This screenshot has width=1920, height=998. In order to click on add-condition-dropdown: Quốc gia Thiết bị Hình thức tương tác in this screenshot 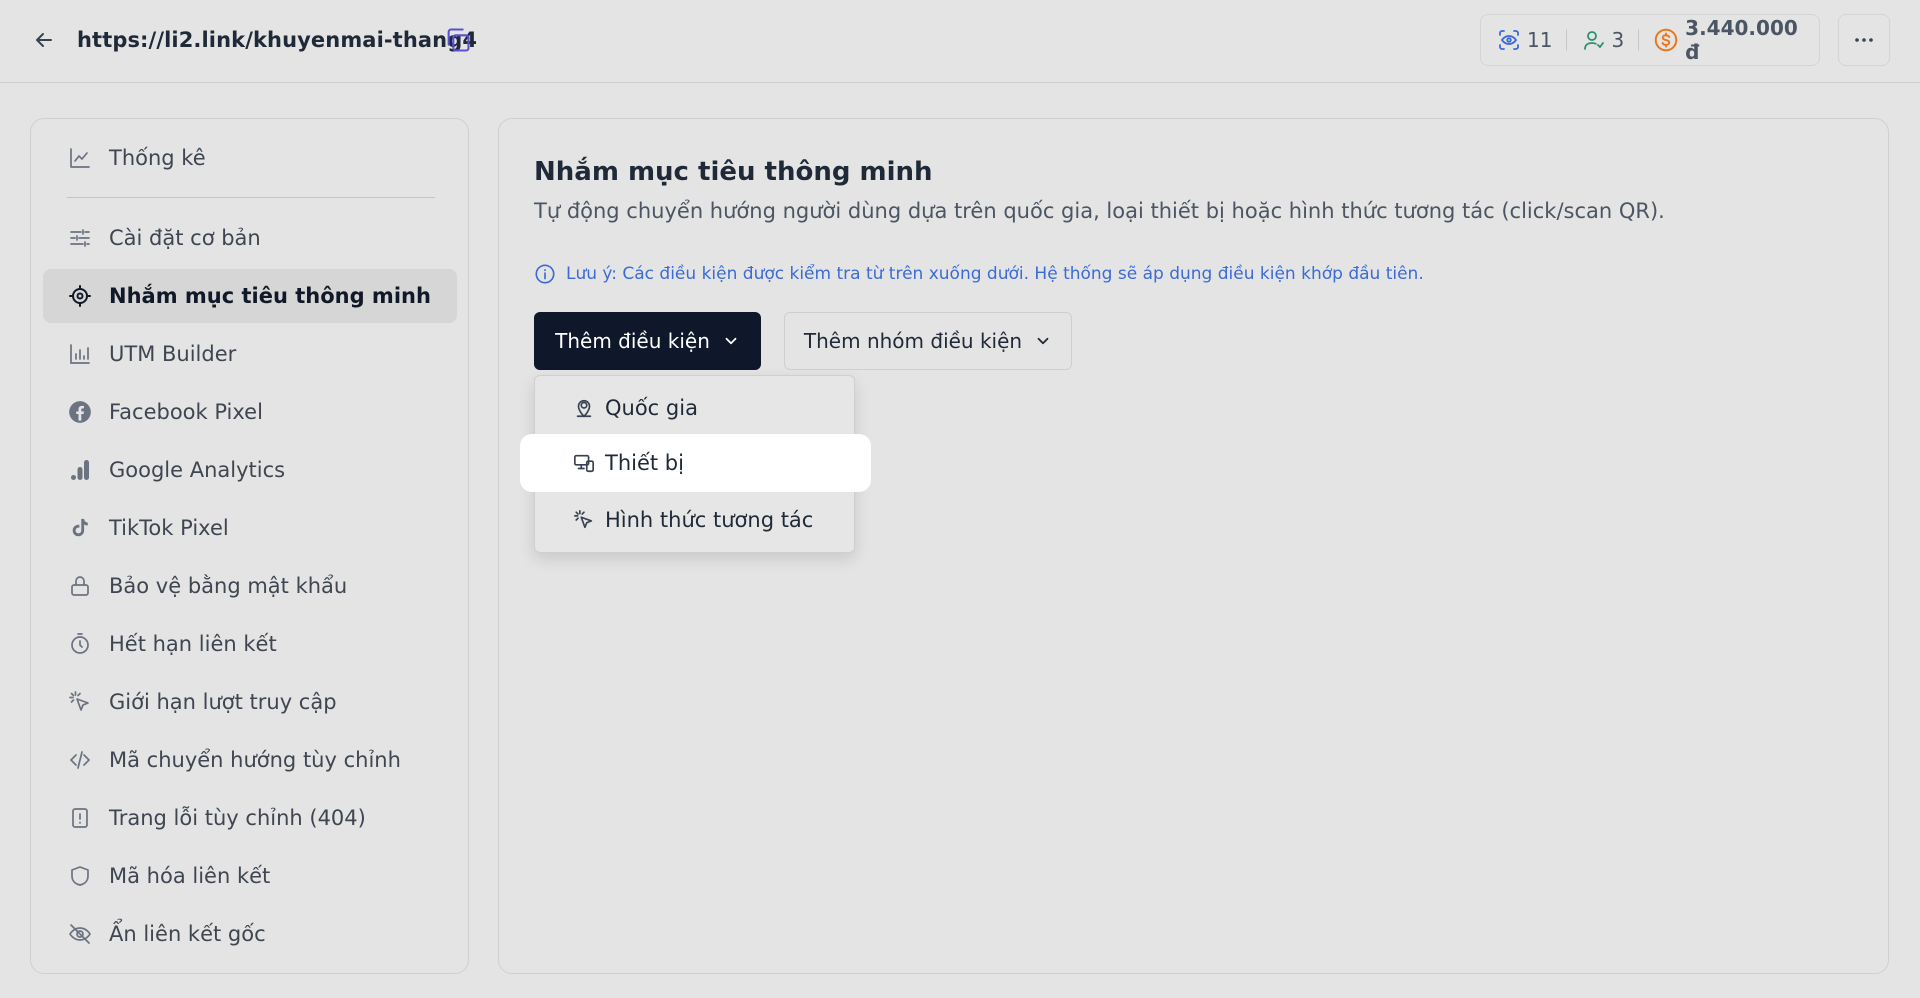, I will do `click(695, 464)`.